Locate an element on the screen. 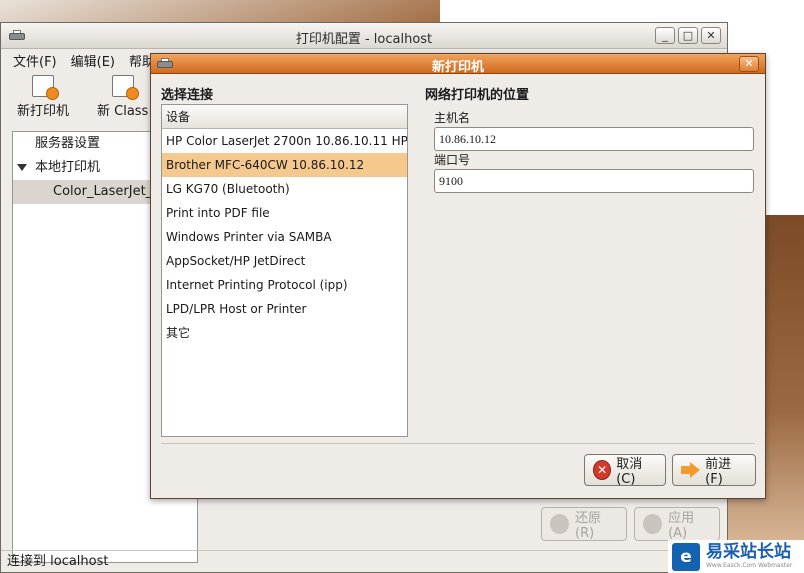 This screenshot has width=804, height=573. revert-label: 还原(R) is located at coordinates (588, 526).